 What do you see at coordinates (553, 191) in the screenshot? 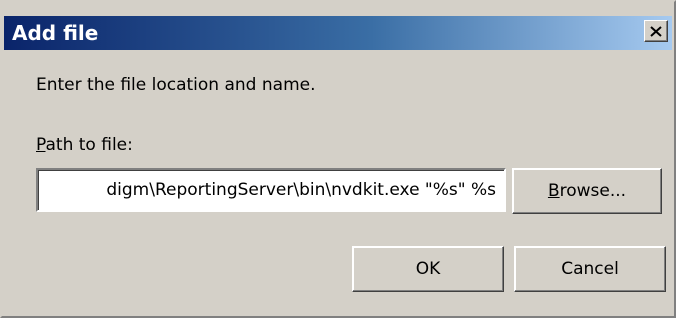
I see `browse-mnemonic: B` at bounding box center [553, 191].